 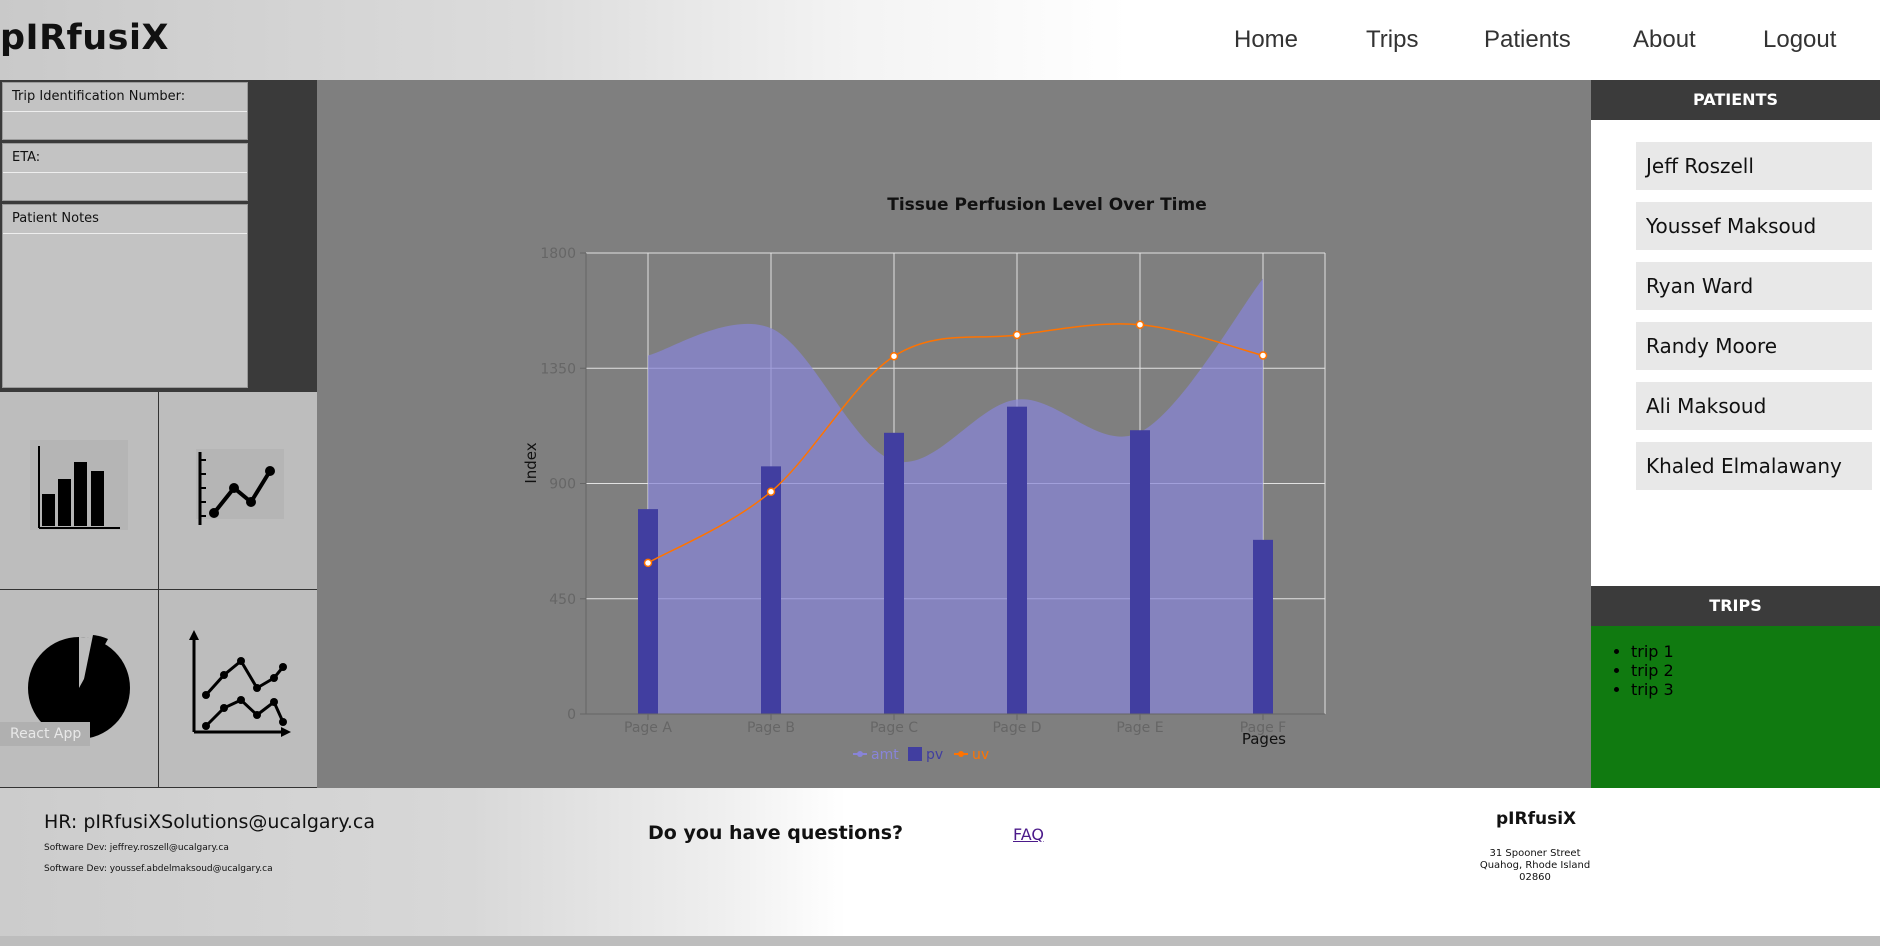 What do you see at coordinates (894, 728) in the screenshot?
I see `x-tick-label: Page C` at bounding box center [894, 728].